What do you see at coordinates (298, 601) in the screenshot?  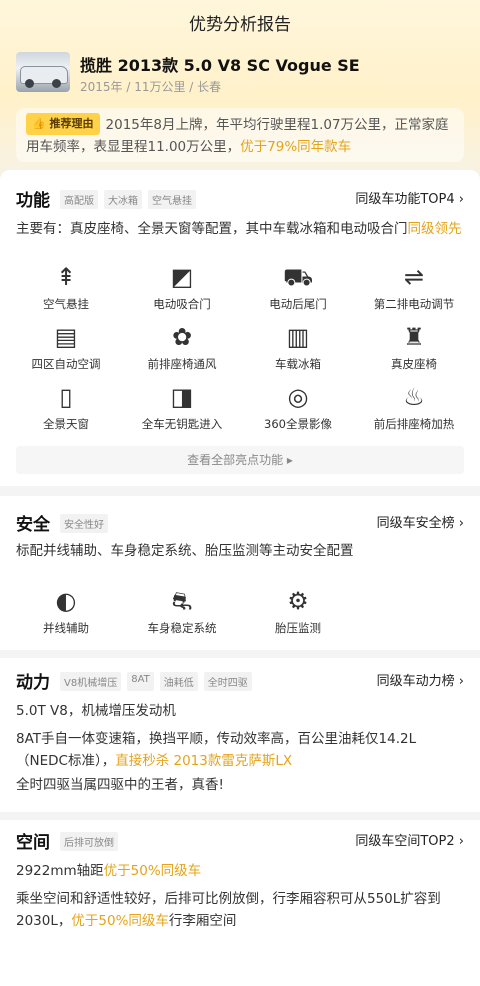 I see `tire-pressure-icon: ⚙` at bounding box center [298, 601].